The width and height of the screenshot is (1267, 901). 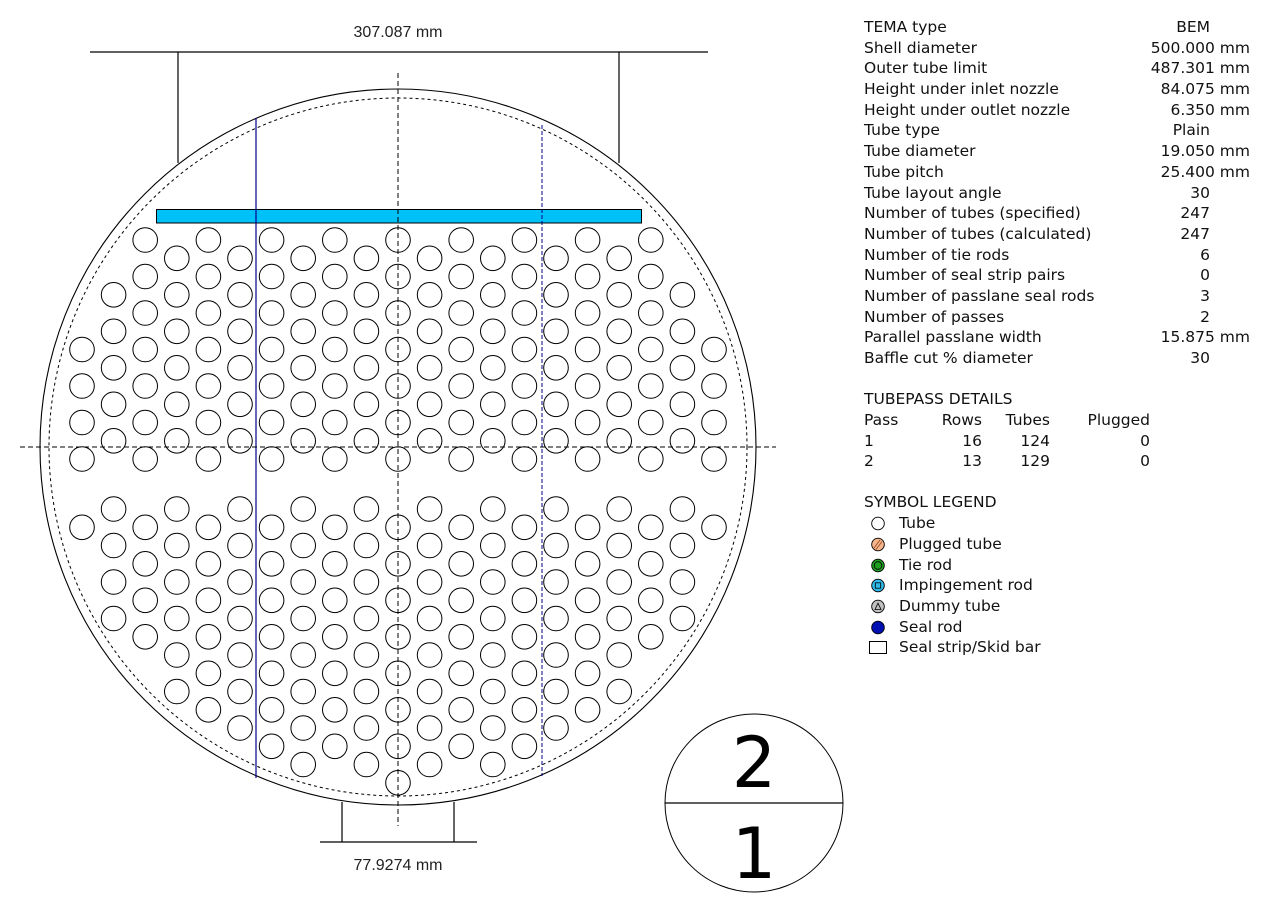 What do you see at coordinates (1009, 441) in the screenshot?
I see `tubepass-table: Pass Rows Tubes Plugged 1 16 124 0 2 13 129 0` at bounding box center [1009, 441].